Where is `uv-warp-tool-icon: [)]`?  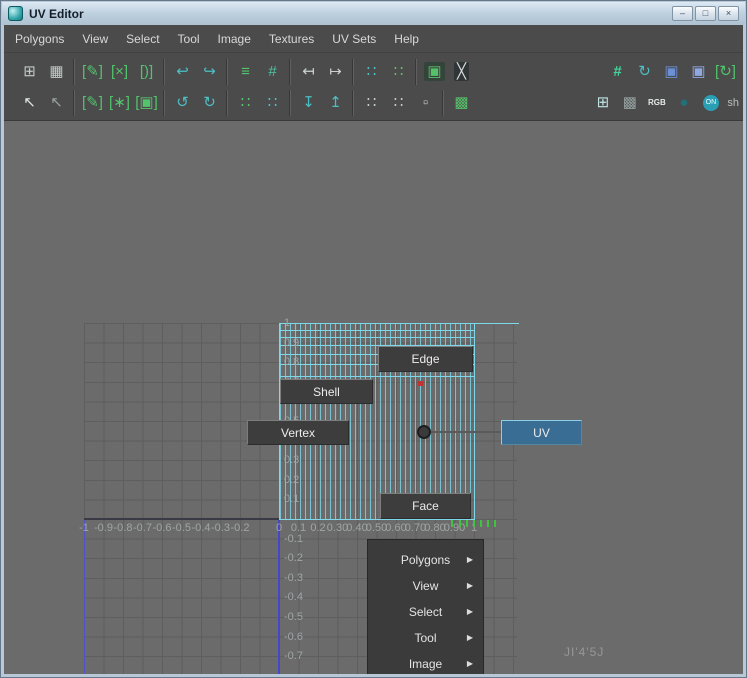
uv-warp-tool-icon: [)] is located at coordinates (146, 72).